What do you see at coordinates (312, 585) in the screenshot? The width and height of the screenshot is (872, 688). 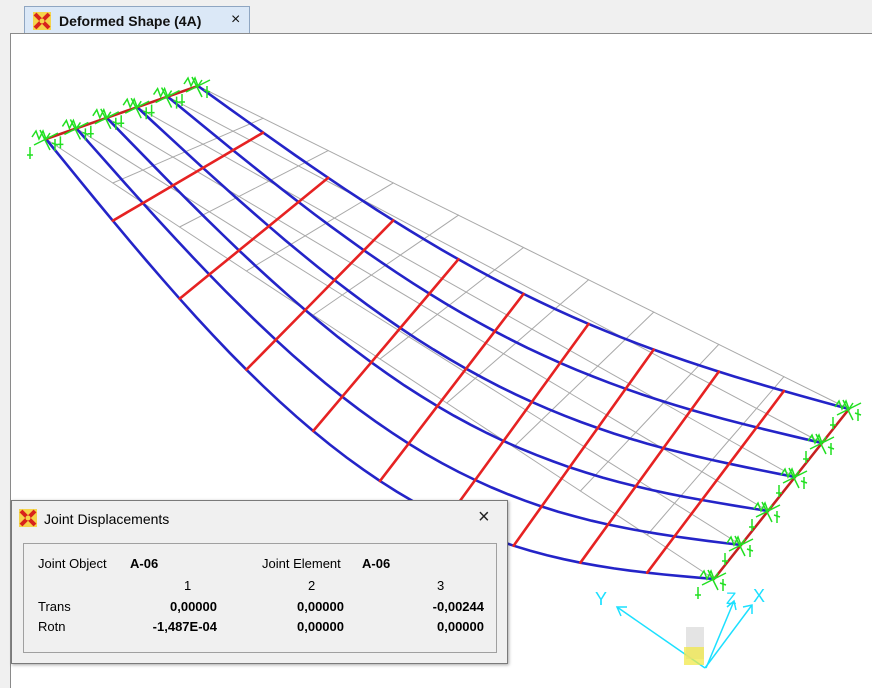 I see `column-header-2: 2` at bounding box center [312, 585].